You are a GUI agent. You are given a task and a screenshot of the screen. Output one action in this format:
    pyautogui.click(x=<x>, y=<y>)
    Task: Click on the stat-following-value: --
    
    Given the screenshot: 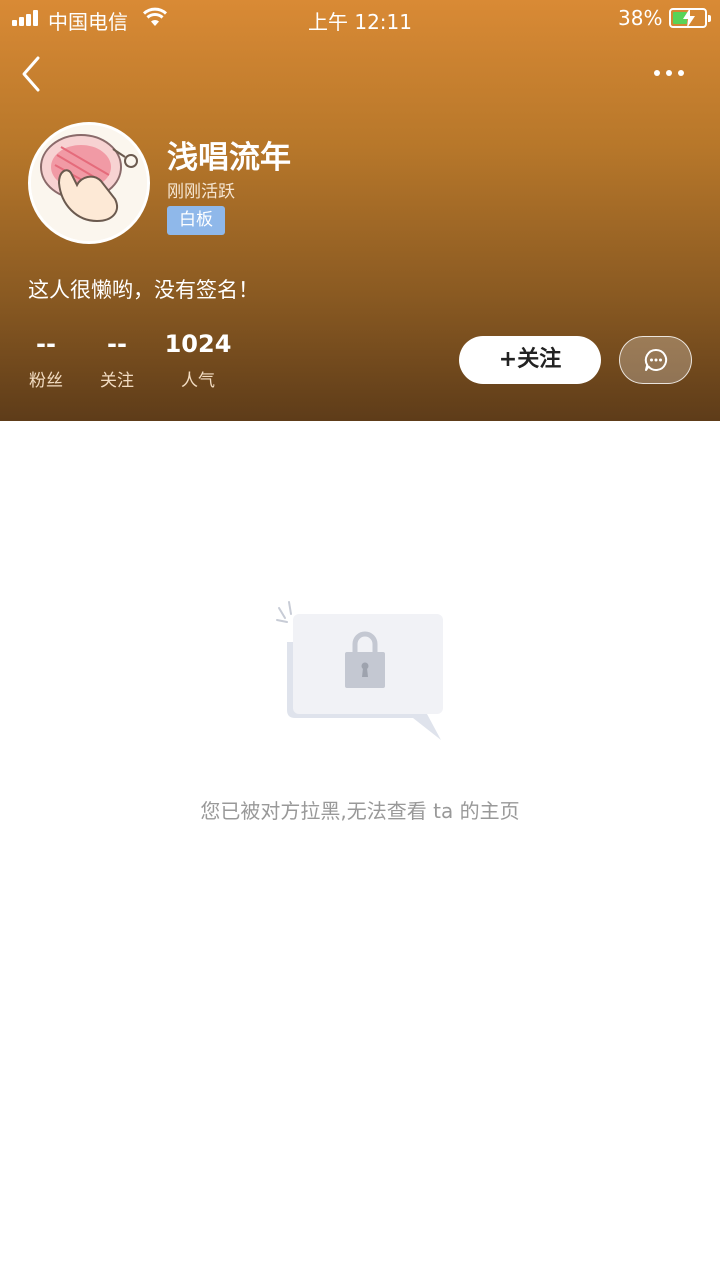 What is the action you would take?
    pyautogui.click(x=117, y=344)
    